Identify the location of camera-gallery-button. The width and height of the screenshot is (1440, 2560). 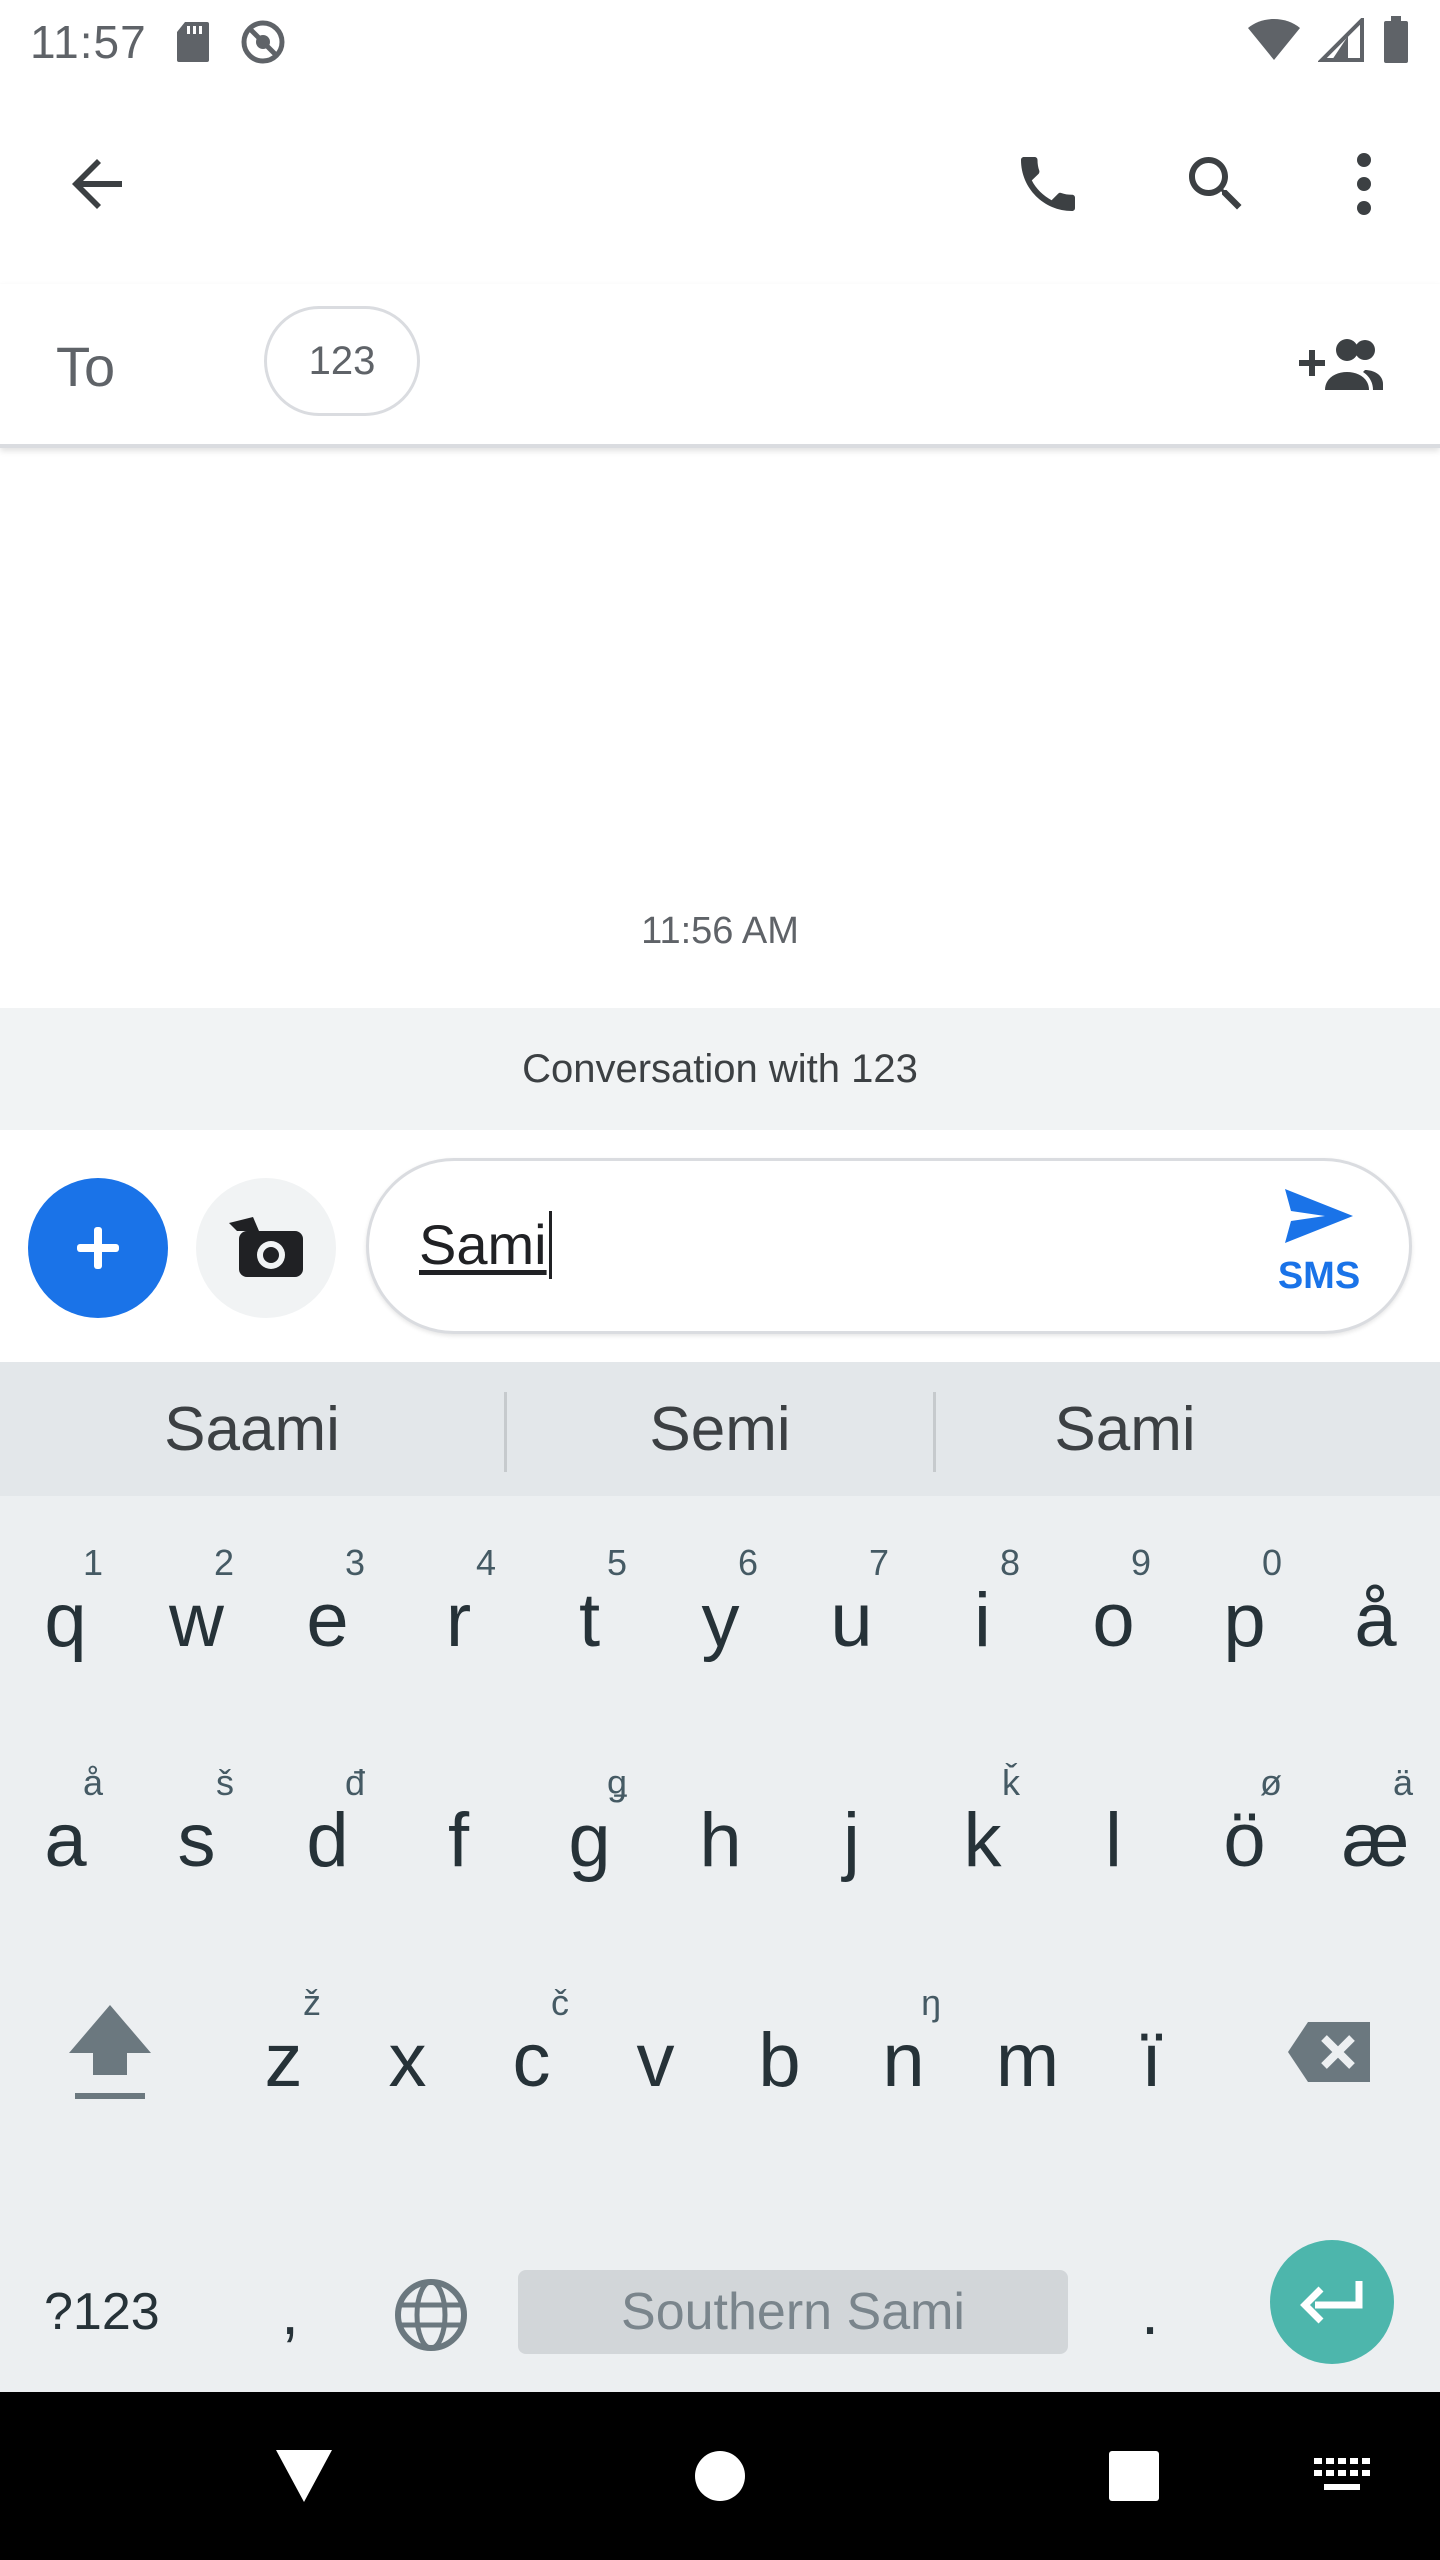
(266, 1248).